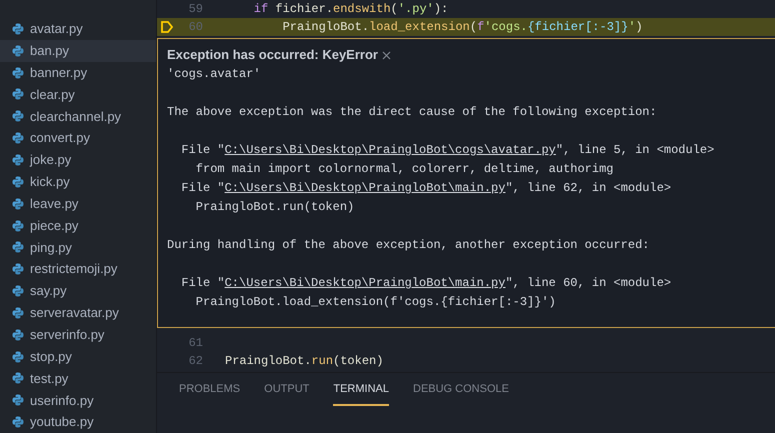 This screenshot has height=433, width=775. What do you see at coordinates (404, 169) in the screenshot?
I see `traceback-text: from main import colornormal, colorerr, deltime, authorimg` at bounding box center [404, 169].